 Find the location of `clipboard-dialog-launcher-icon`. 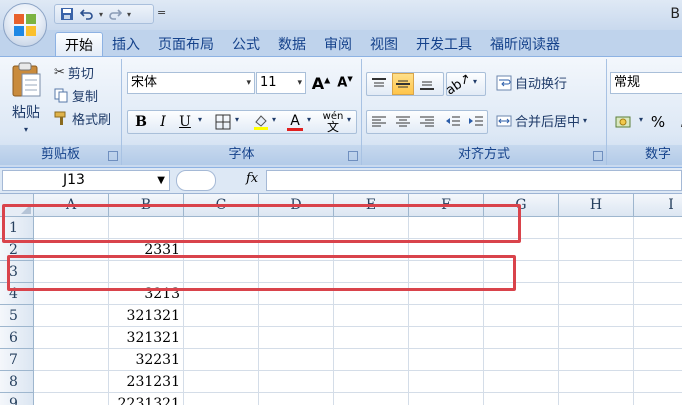

clipboard-dialog-launcher-icon is located at coordinates (113, 156).